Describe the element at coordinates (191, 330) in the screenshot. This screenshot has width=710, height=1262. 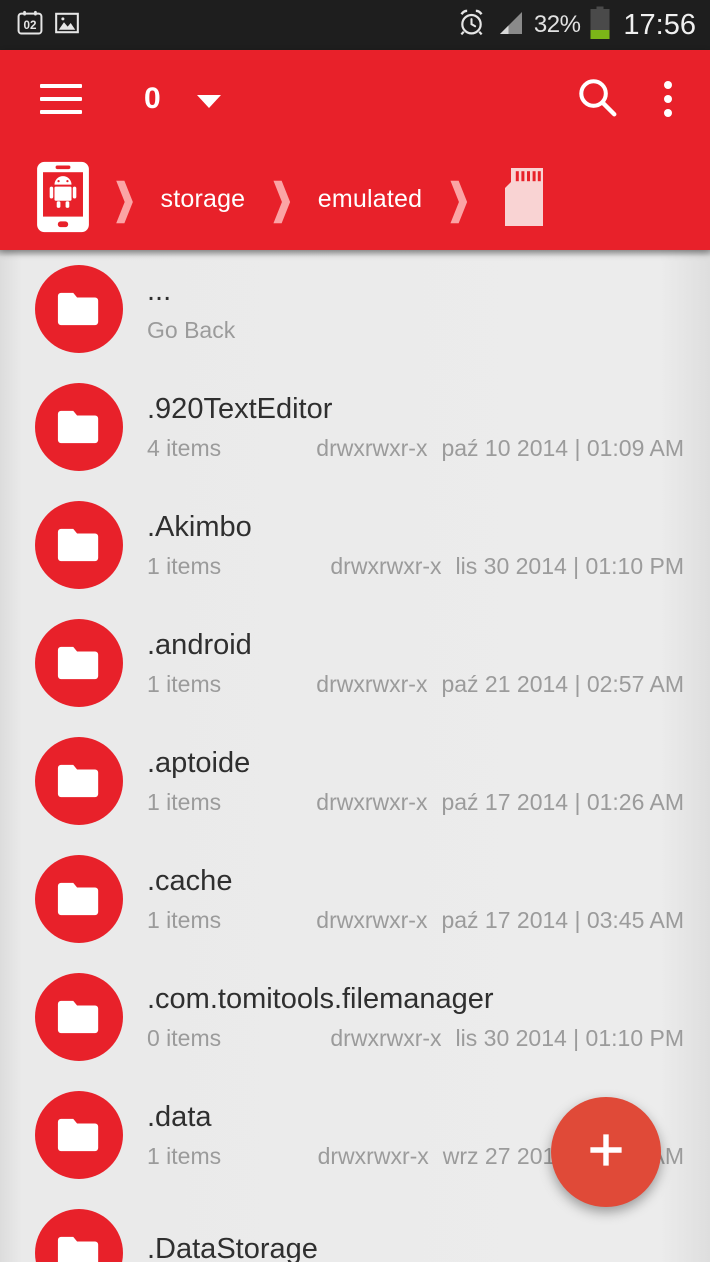
I see `file-items-count: Go Back` at that location.